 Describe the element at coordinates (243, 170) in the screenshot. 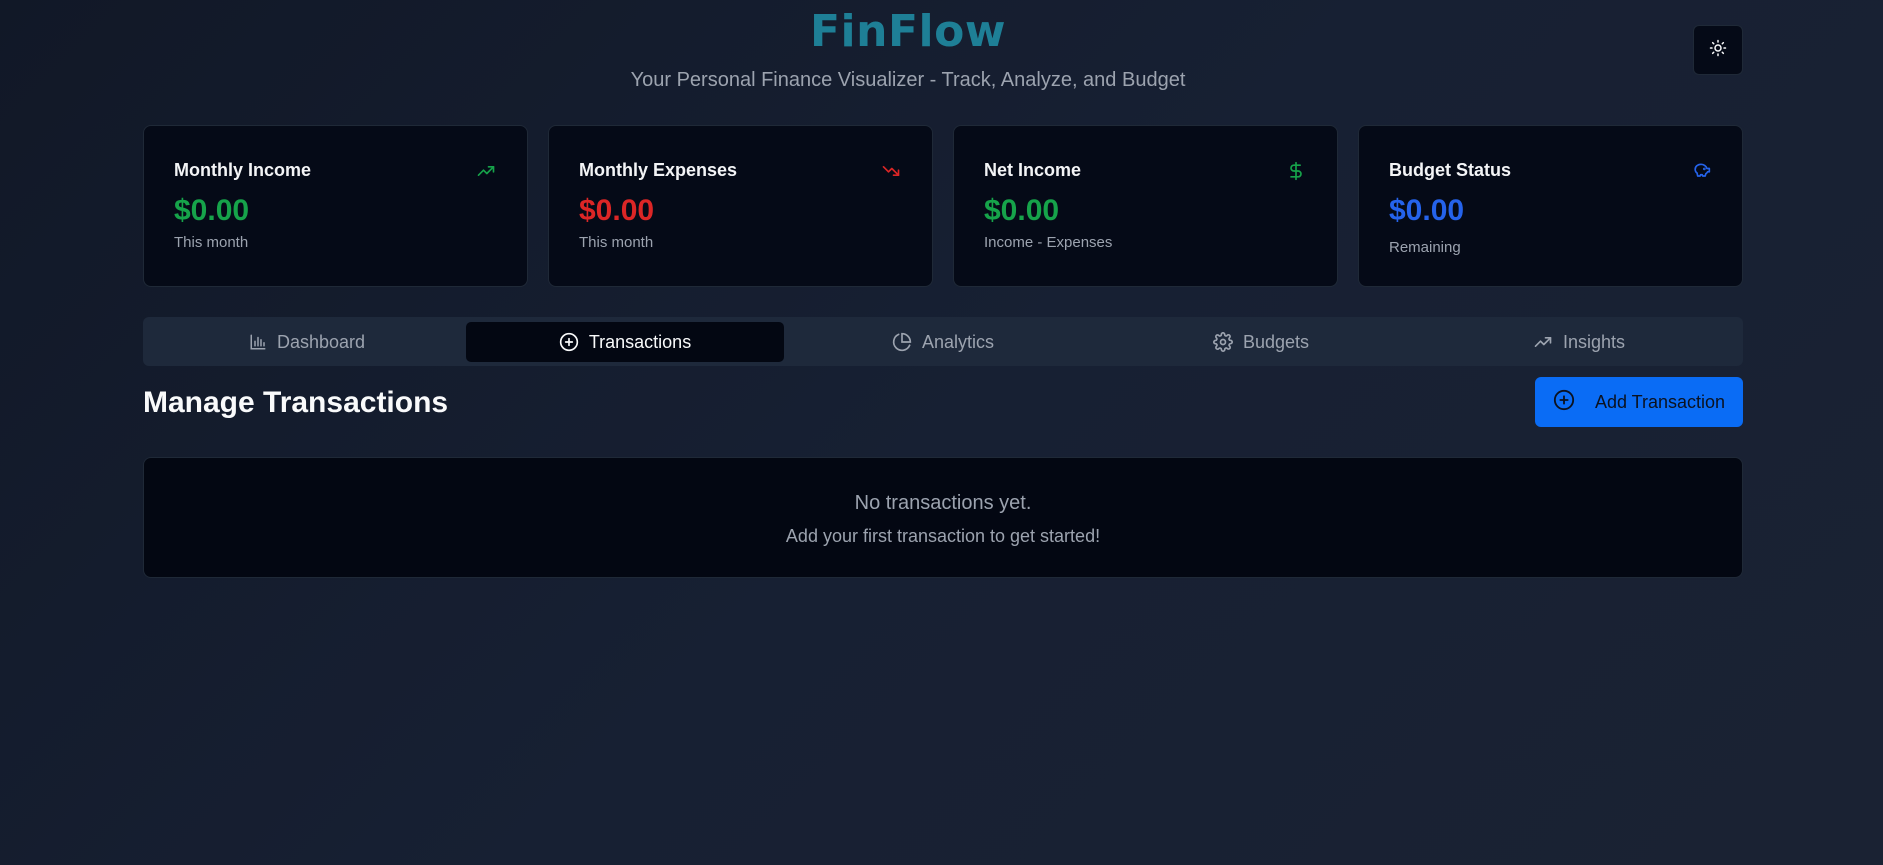

I see `card-title: Monthly Income` at that location.